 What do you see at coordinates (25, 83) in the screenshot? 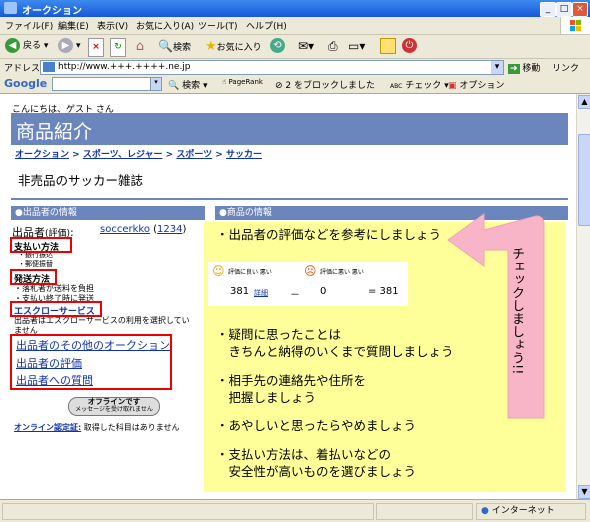
I see `google-logo: Google` at bounding box center [25, 83].